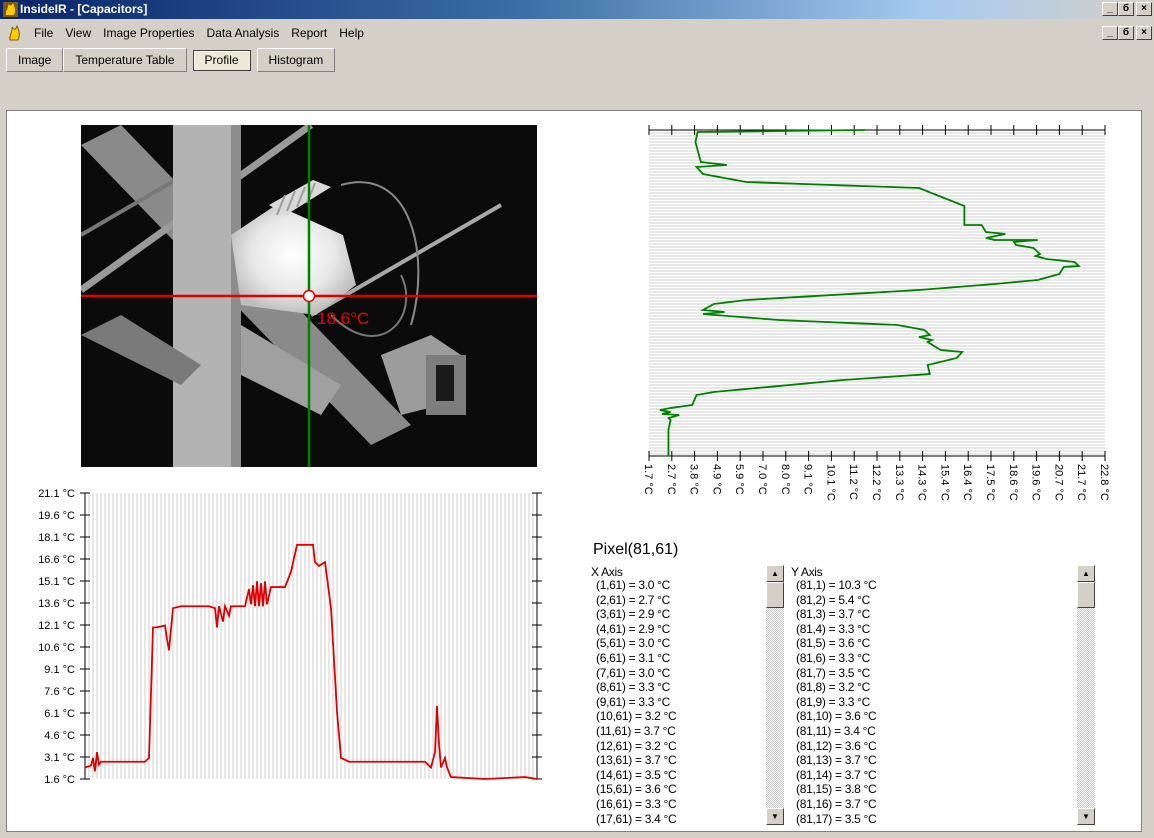 The width and height of the screenshot is (1154, 838). I want to click on v-tick-label: 16.4 °C, so click(967, 482).